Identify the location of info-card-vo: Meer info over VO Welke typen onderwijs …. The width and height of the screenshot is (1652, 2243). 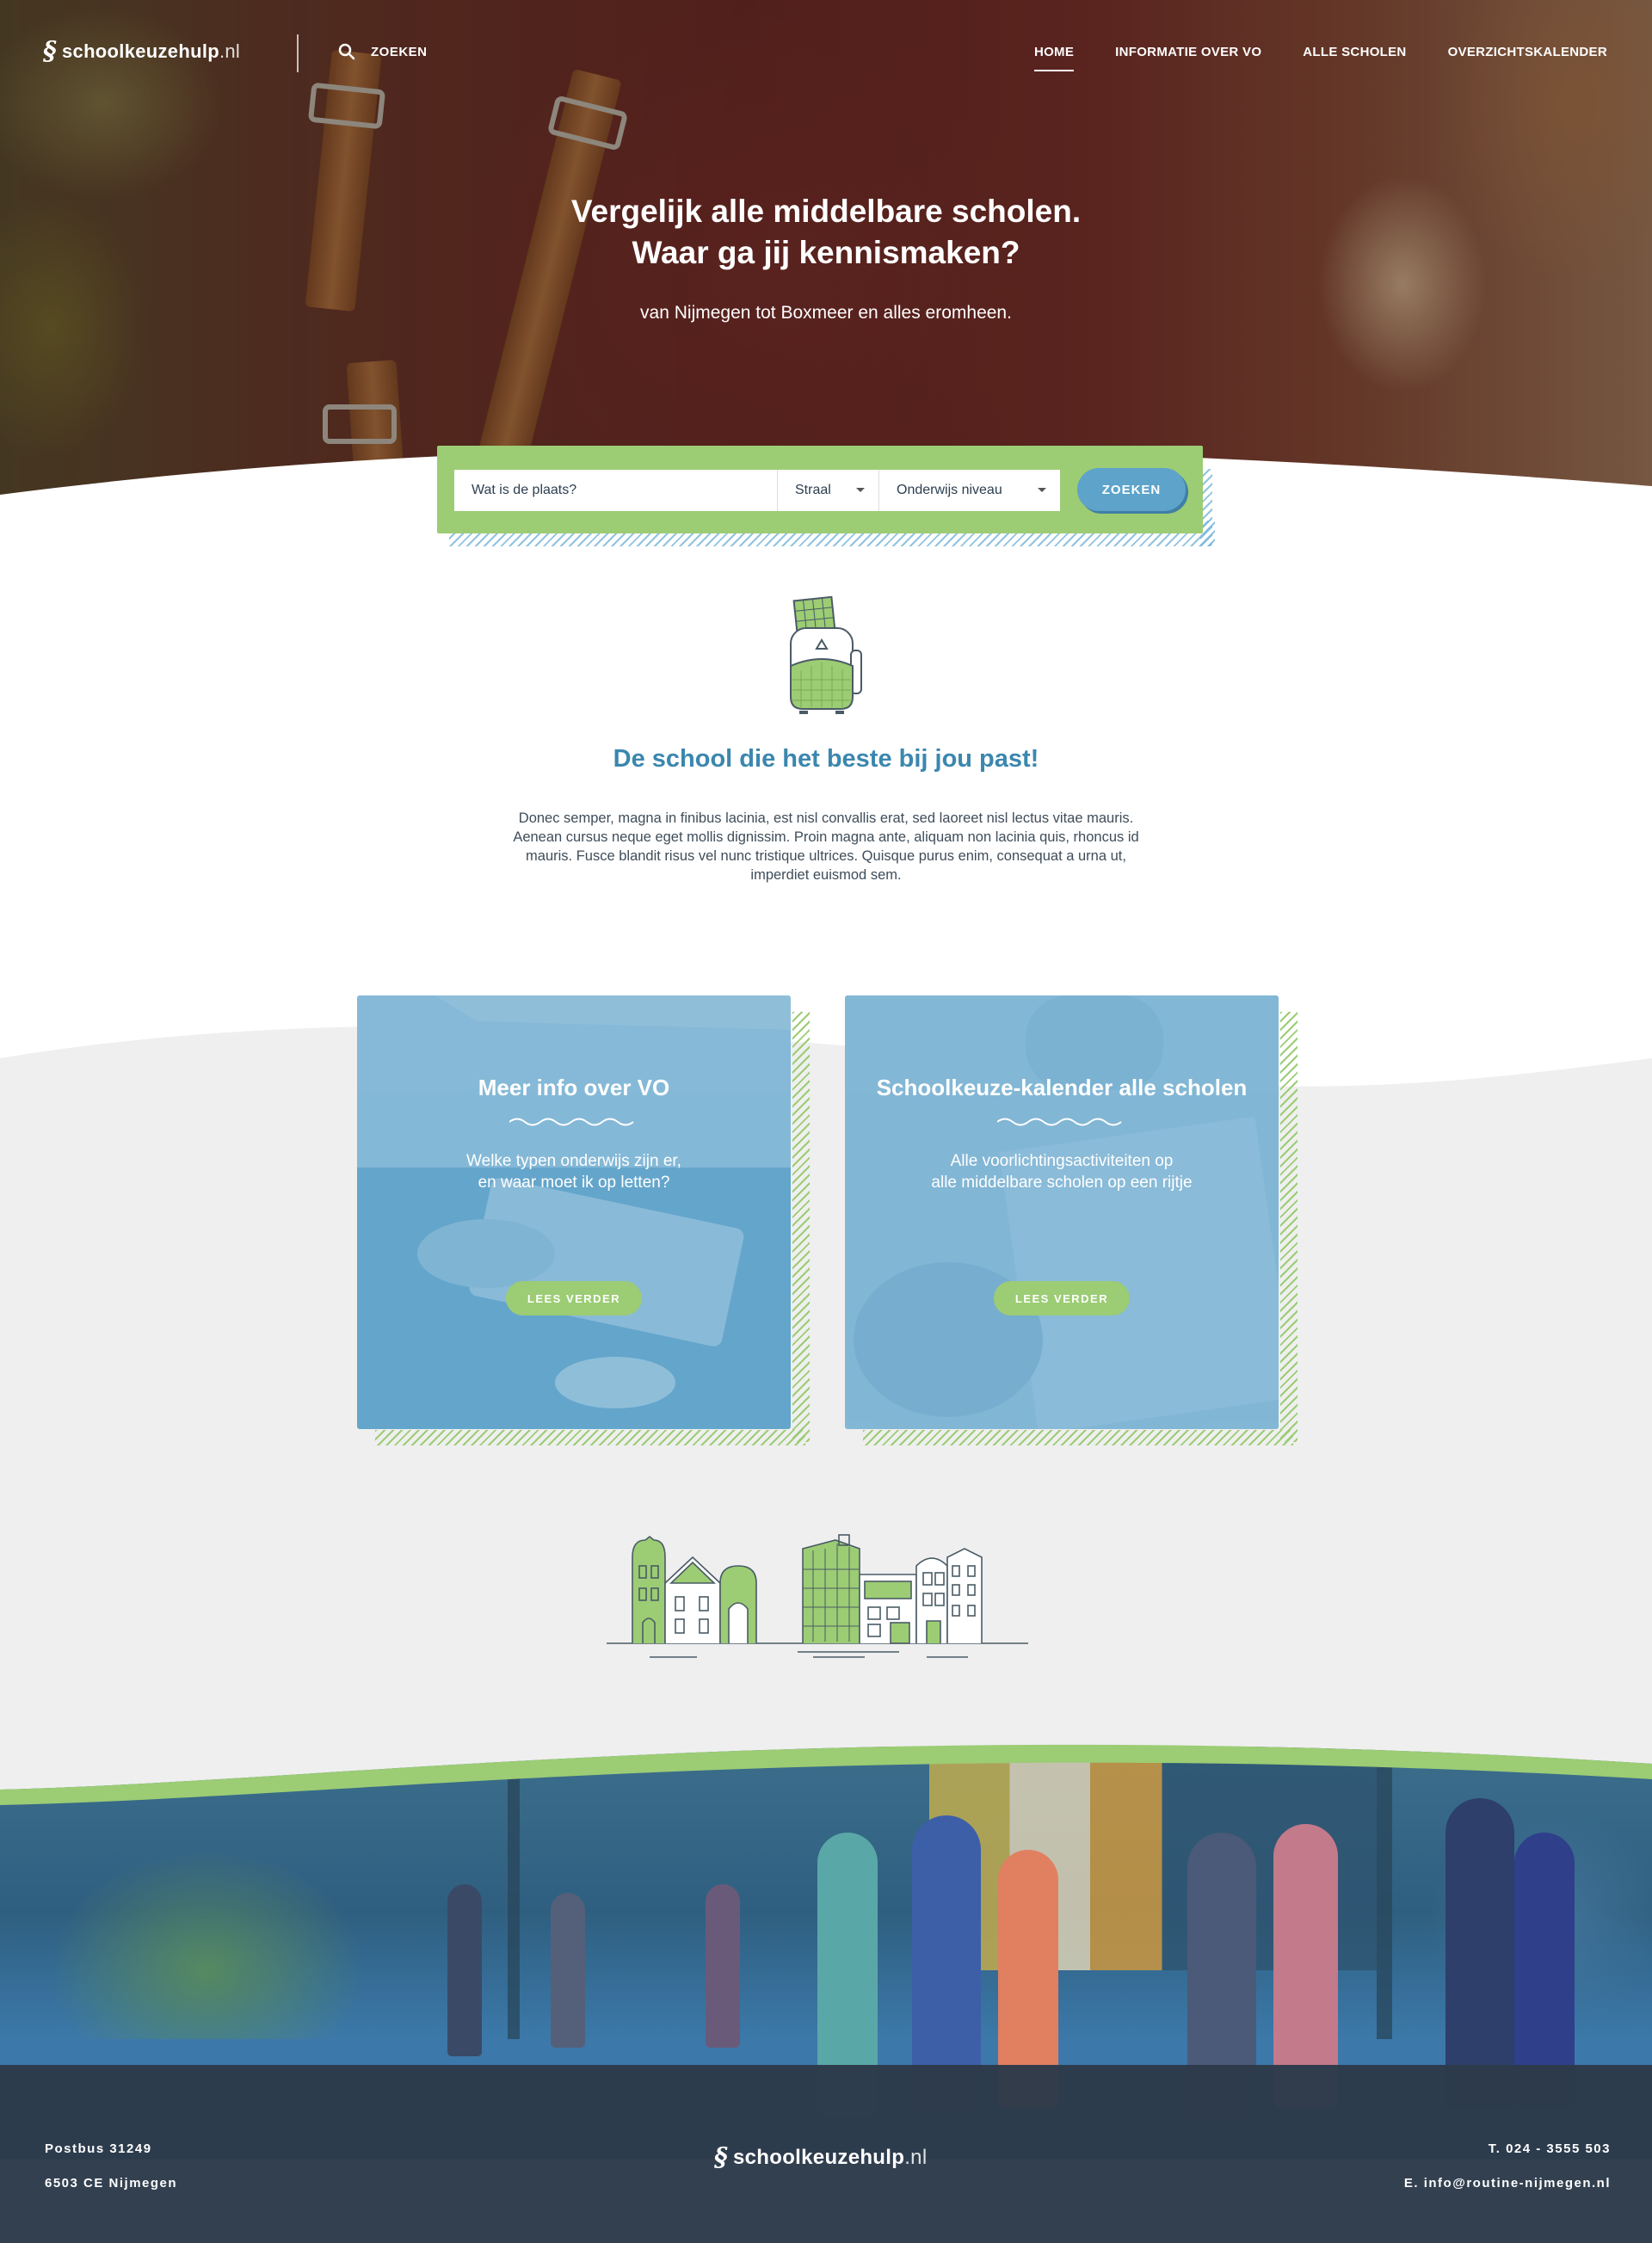
(574, 1212).